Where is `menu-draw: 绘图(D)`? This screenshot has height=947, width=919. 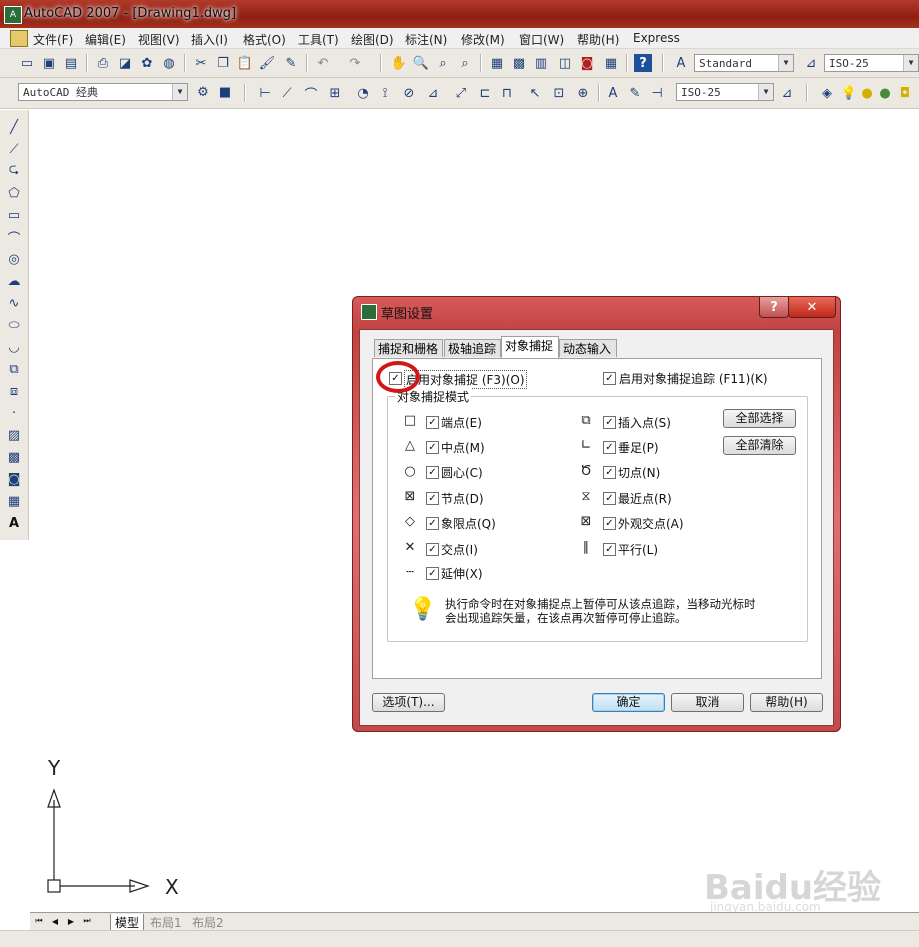 menu-draw: 绘图(D) is located at coordinates (372, 39).